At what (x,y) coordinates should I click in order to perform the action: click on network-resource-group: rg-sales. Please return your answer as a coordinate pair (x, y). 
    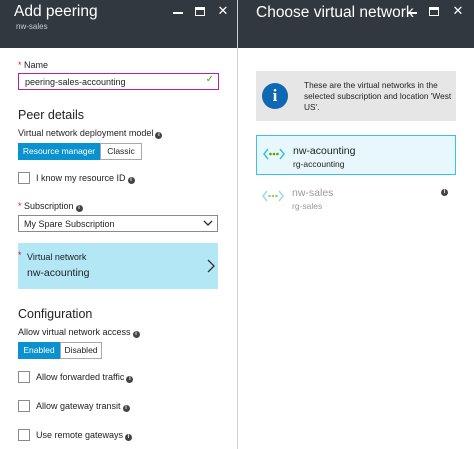
    Looking at the image, I should click on (307, 206).